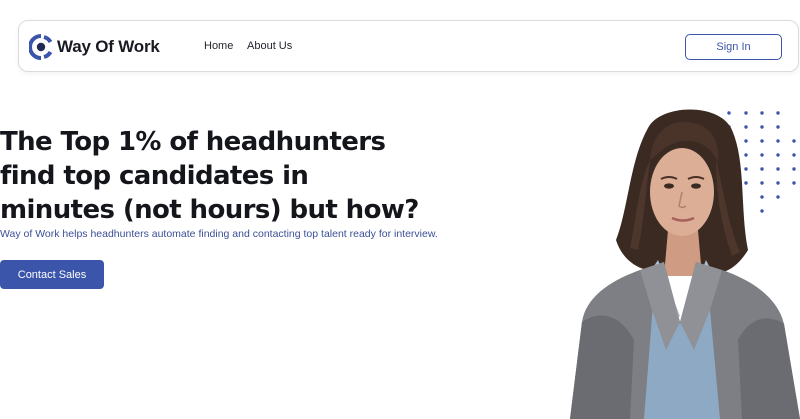  I want to click on nav-link-about-us: About Us, so click(269, 46).